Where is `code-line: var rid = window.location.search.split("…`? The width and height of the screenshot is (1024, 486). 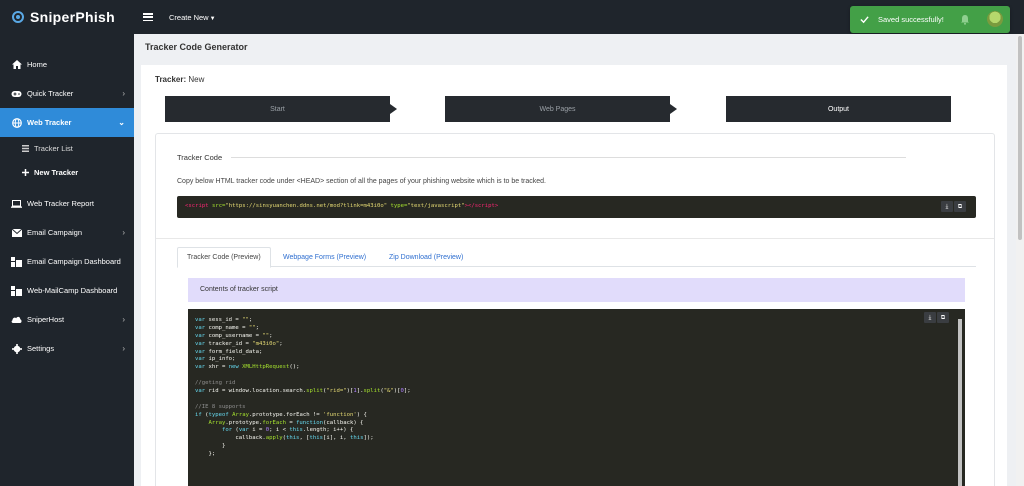
code-line: var rid = window.location.search.split("… is located at coordinates (303, 392).